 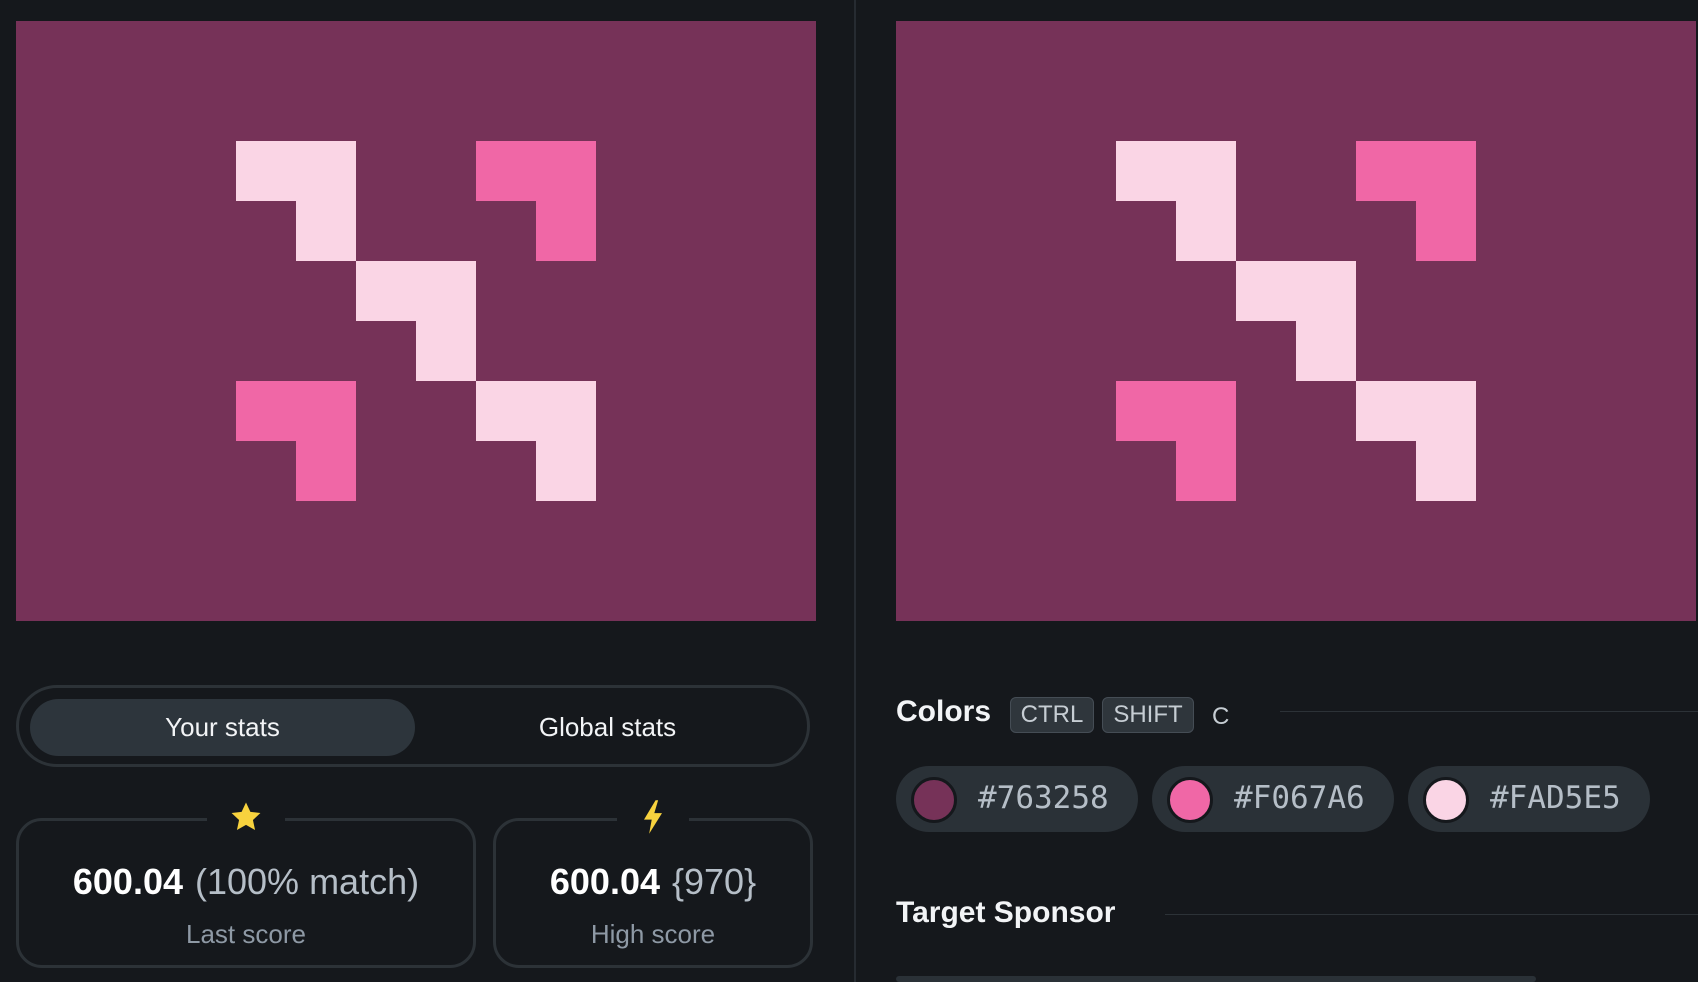 What do you see at coordinates (1043, 798) in the screenshot?
I see `color-hex: #763258` at bounding box center [1043, 798].